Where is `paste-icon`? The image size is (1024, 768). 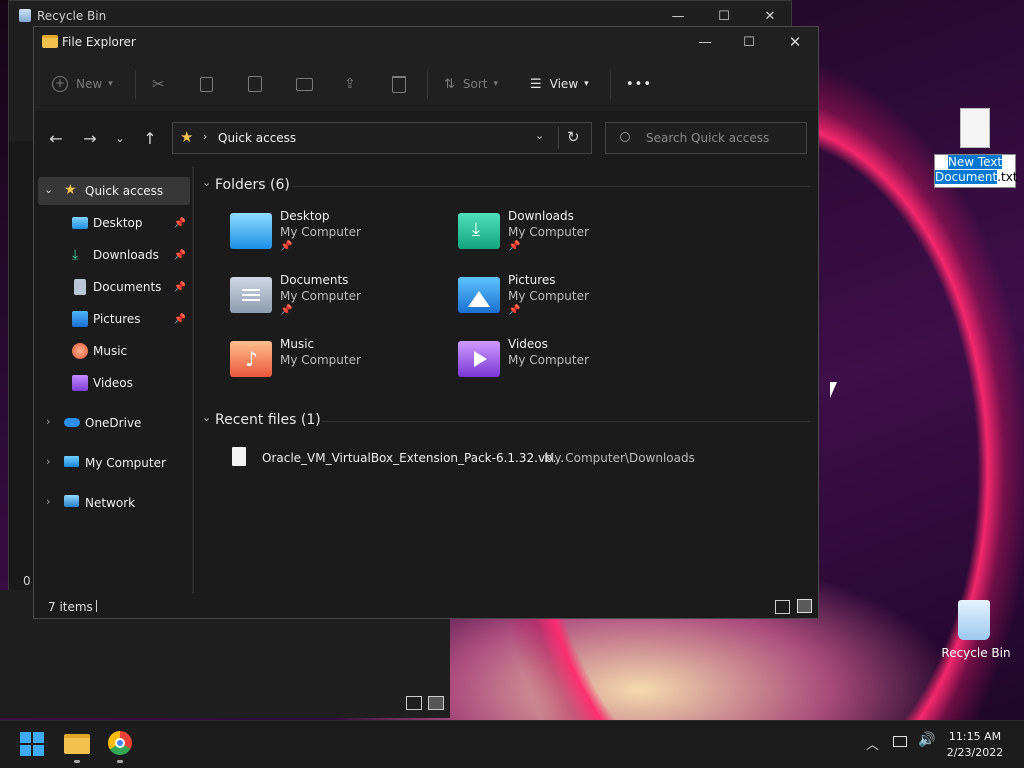 paste-icon is located at coordinates (255, 84).